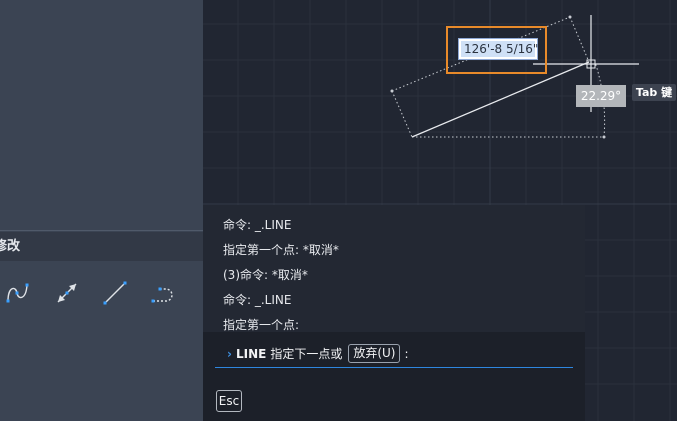 This screenshot has width=677, height=421. I want to click on stretch-tool-button, so click(67, 293).